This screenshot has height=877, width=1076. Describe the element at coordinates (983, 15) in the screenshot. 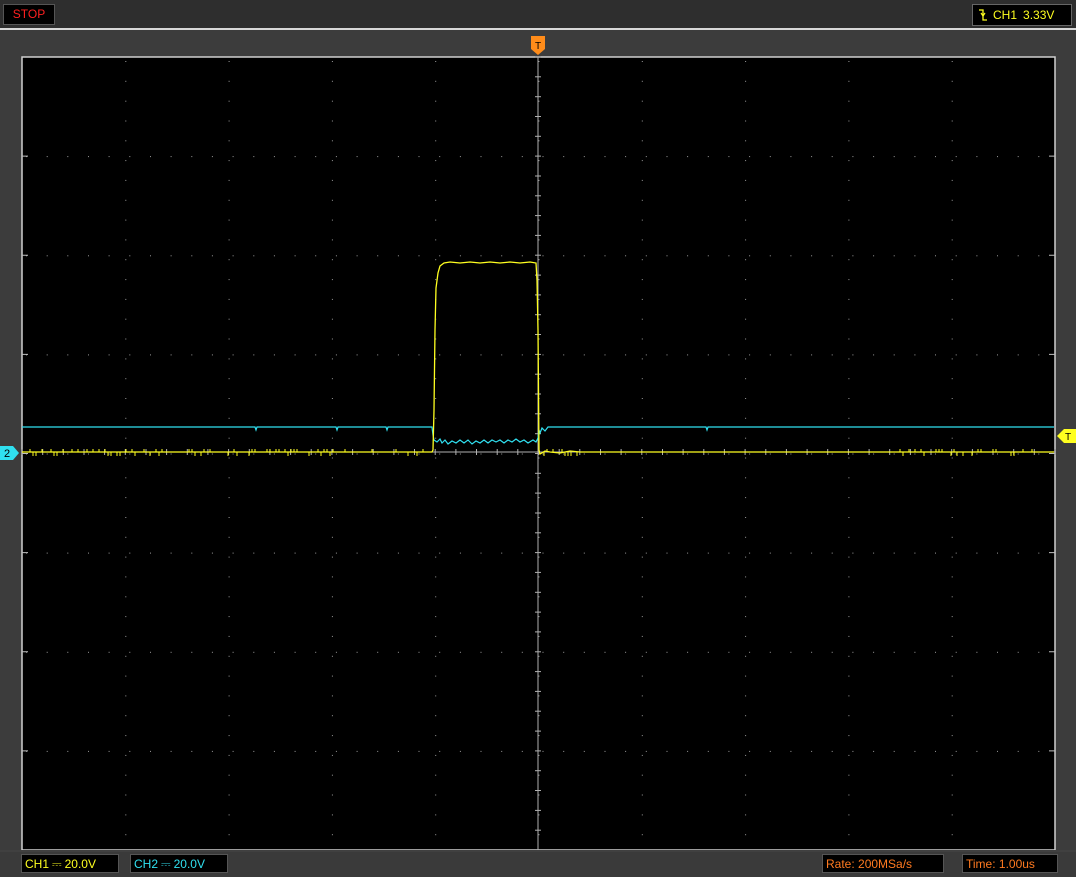

I see `falling-edge-icon` at that location.